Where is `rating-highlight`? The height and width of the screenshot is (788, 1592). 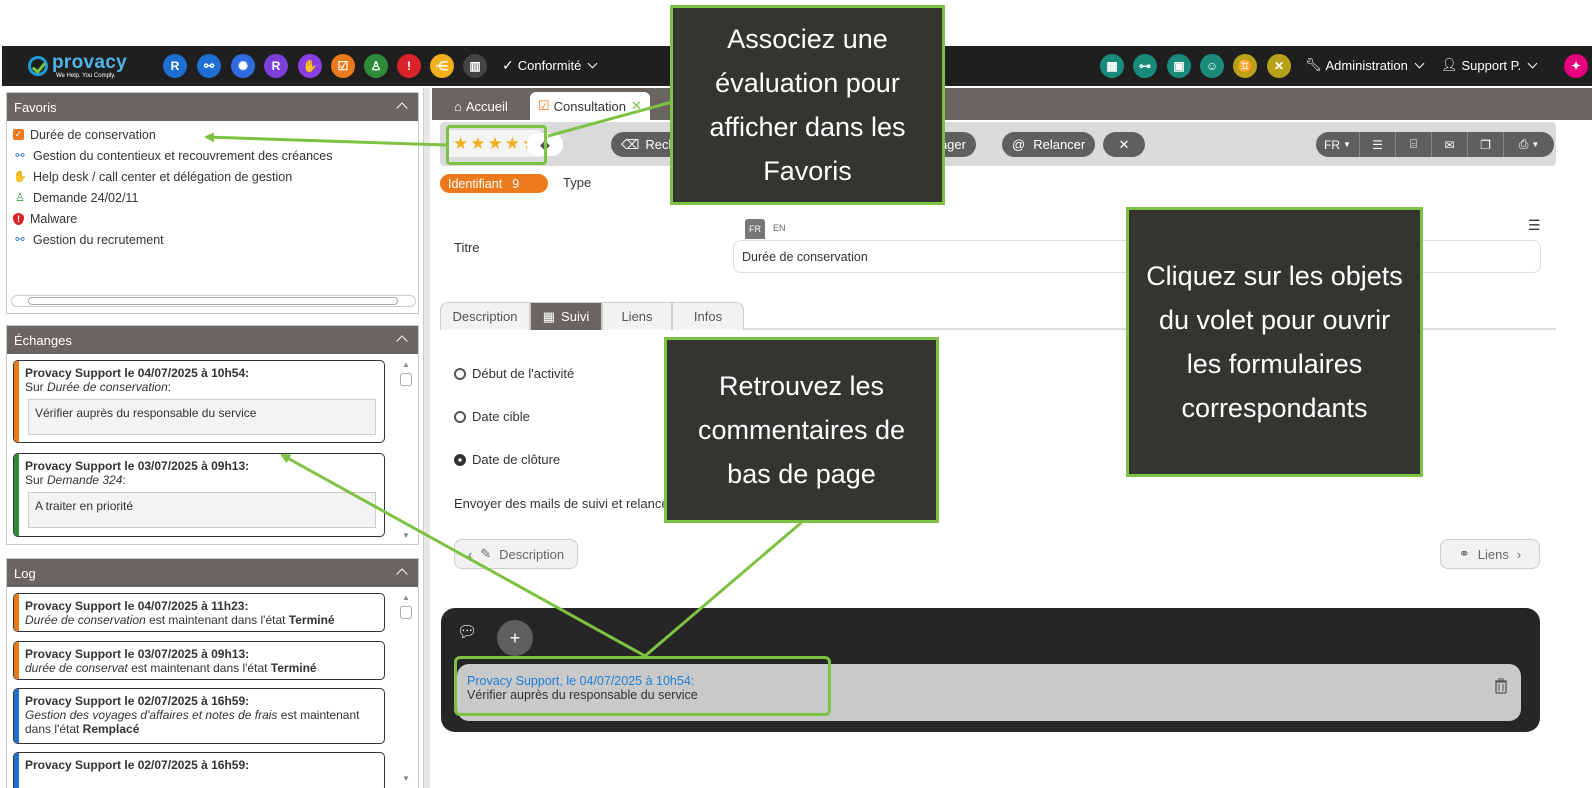 rating-highlight is located at coordinates (496, 145).